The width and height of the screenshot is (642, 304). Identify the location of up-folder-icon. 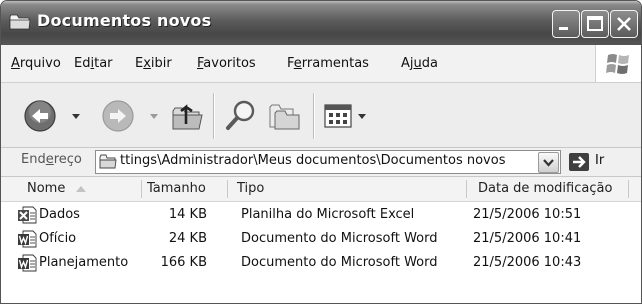
(187, 115).